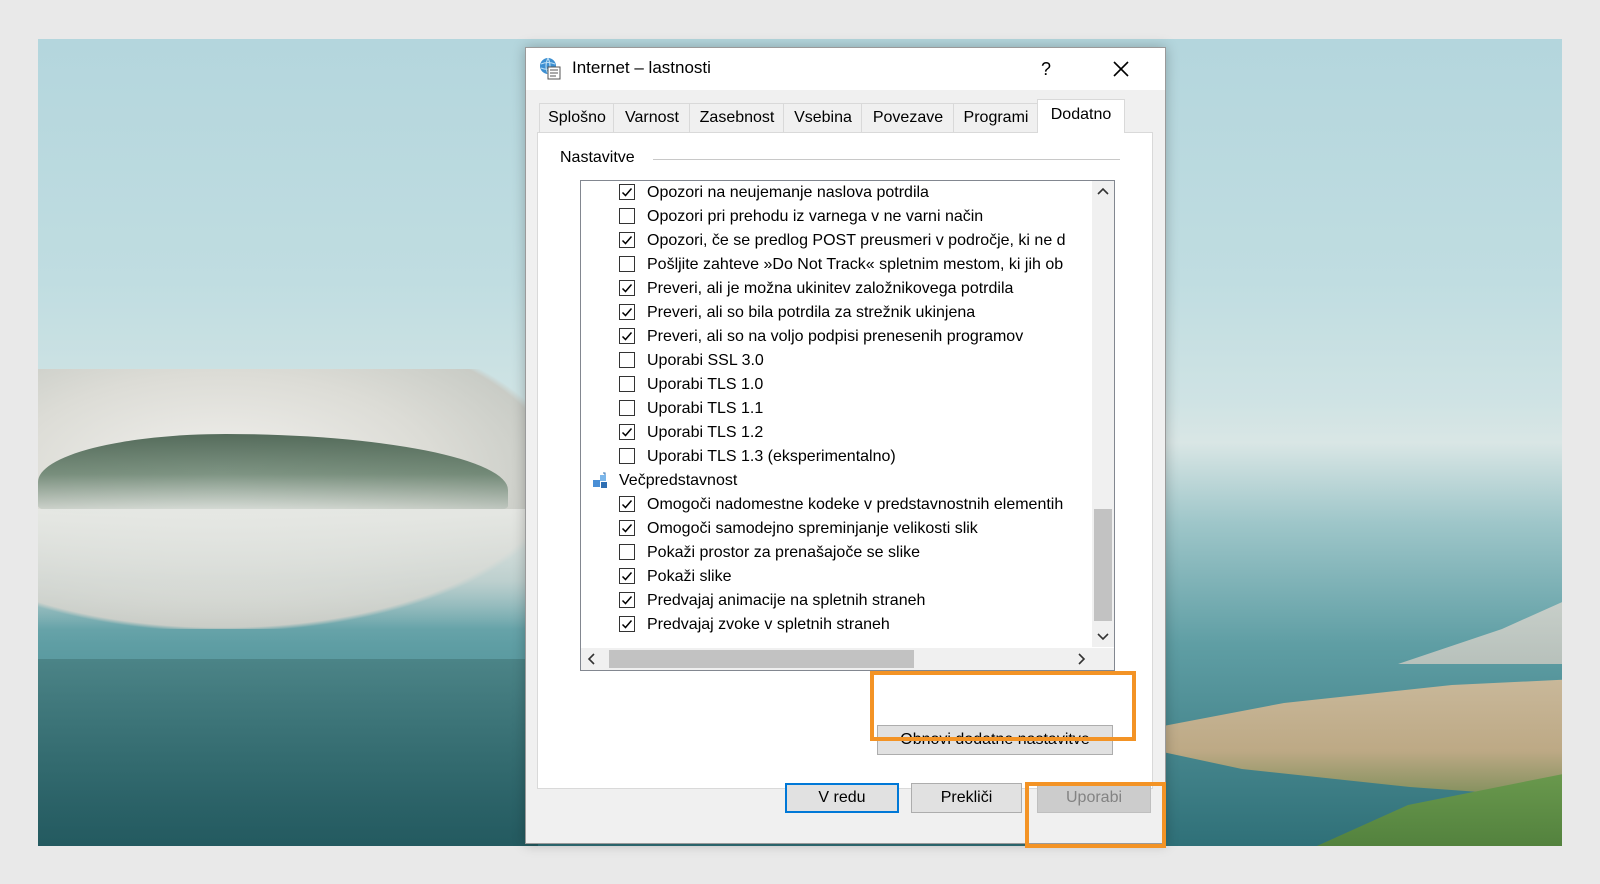 The height and width of the screenshot is (884, 1600). I want to click on scroll-up-icon, so click(1103, 192).